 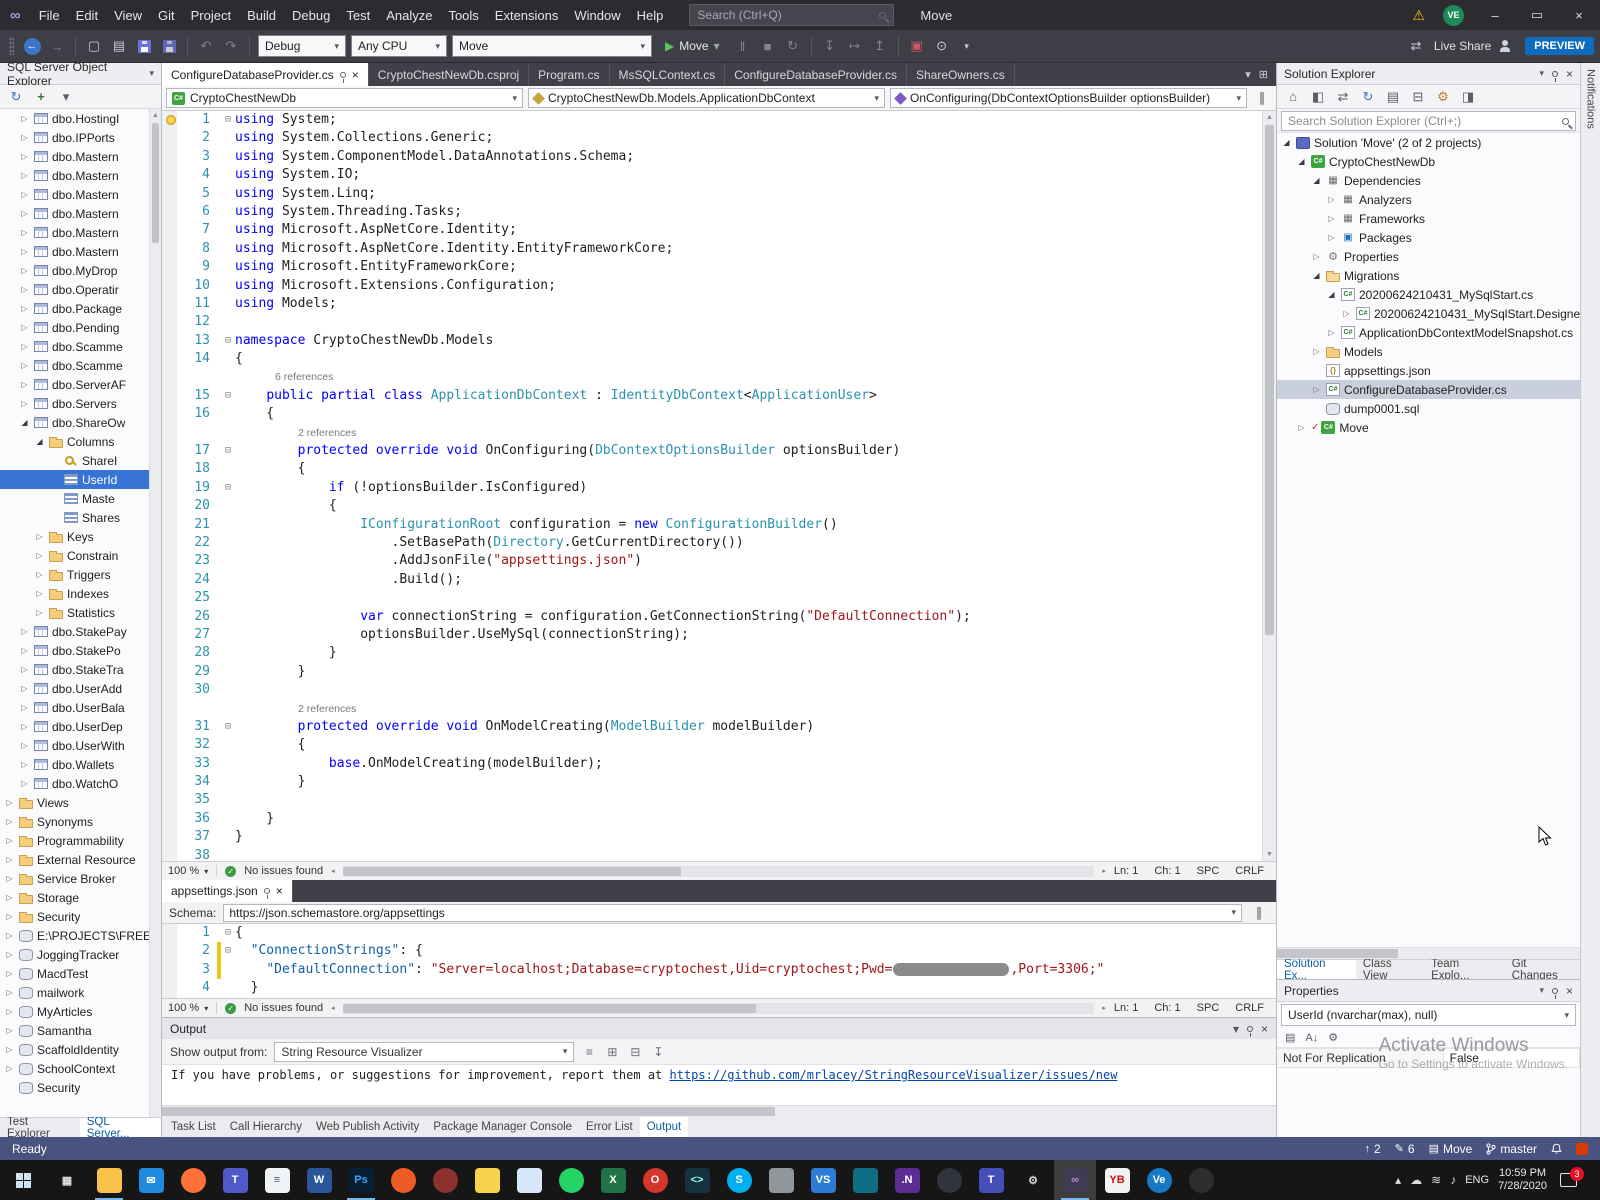 What do you see at coordinates (712, 359) in the screenshot?
I see `code-line: 14 {` at bounding box center [712, 359].